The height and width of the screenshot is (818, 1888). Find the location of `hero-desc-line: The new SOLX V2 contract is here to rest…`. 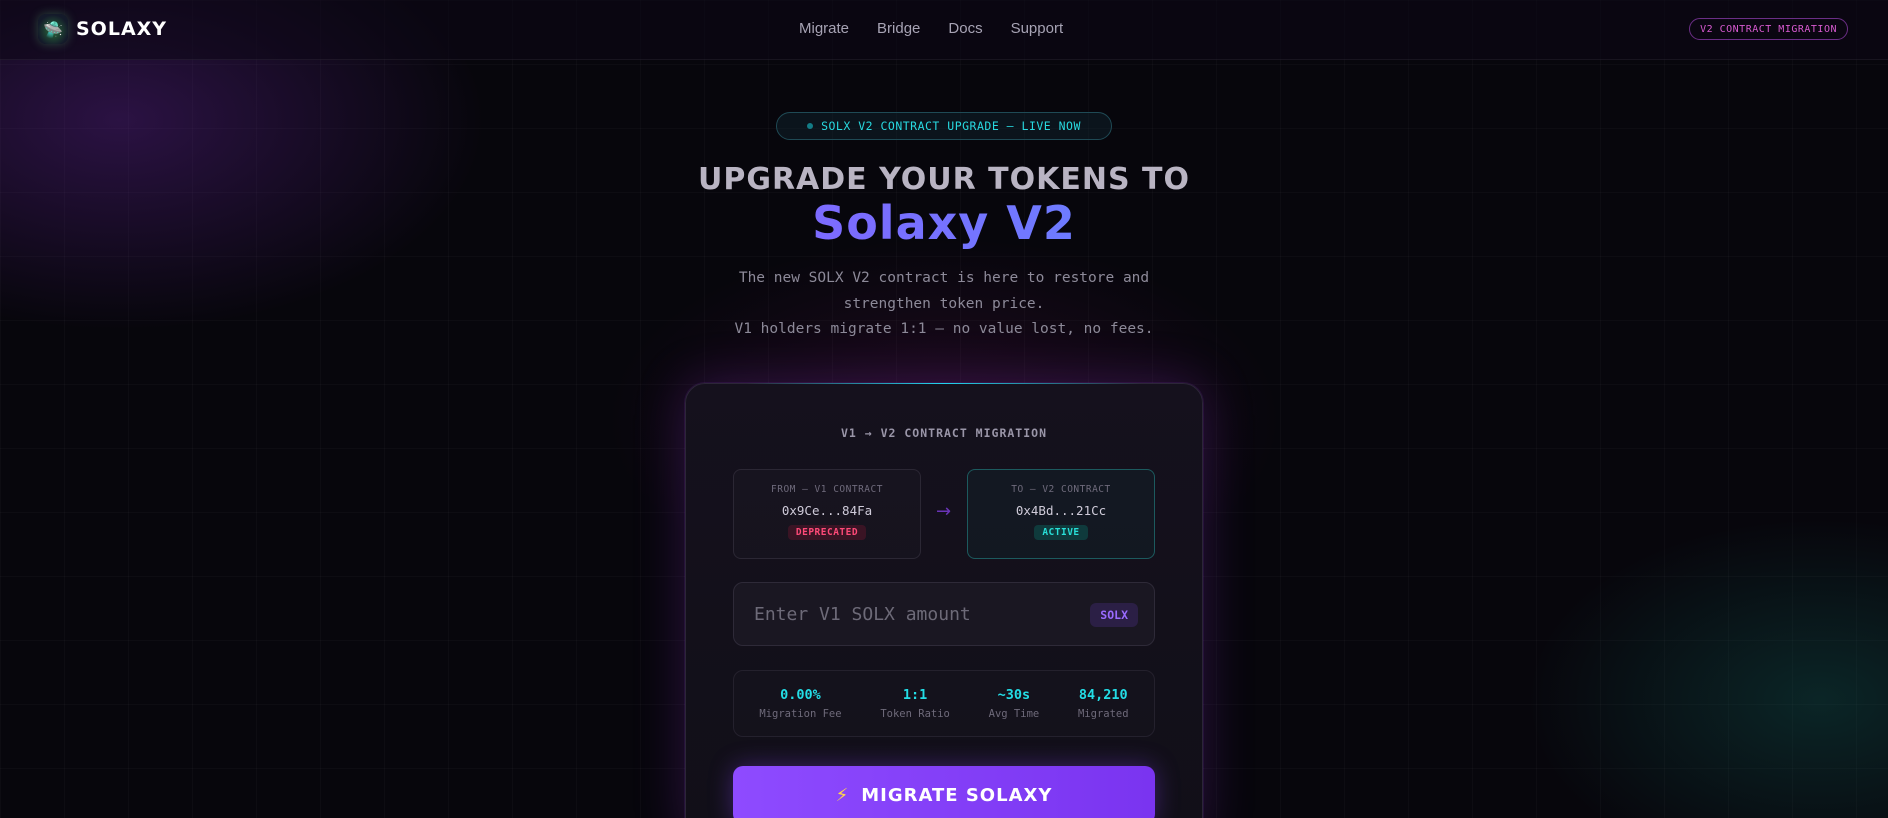

hero-desc-line: The new SOLX V2 contract is here to rest… is located at coordinates (944, 278).